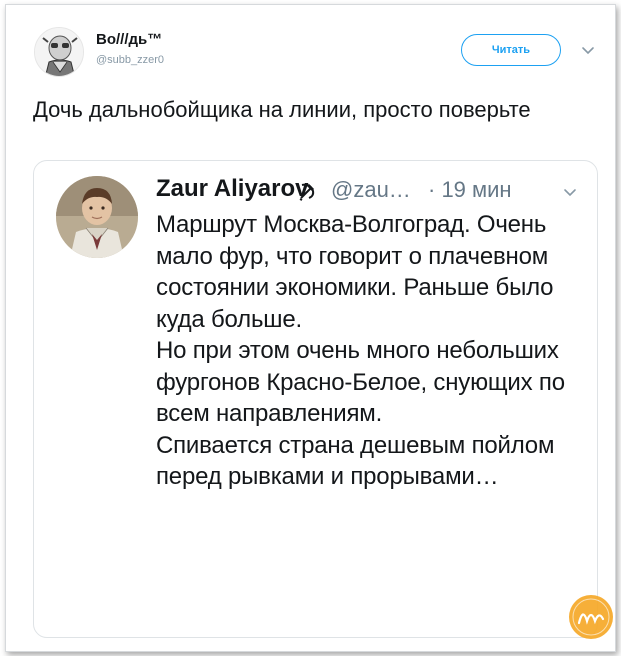 The height and width of the screenshot is (656, 621). What do you see at coordinates (232, 189) in the screenshot?
I see `quote-author-name: Zaur Aliyarov` at bounding box center [232, 189].